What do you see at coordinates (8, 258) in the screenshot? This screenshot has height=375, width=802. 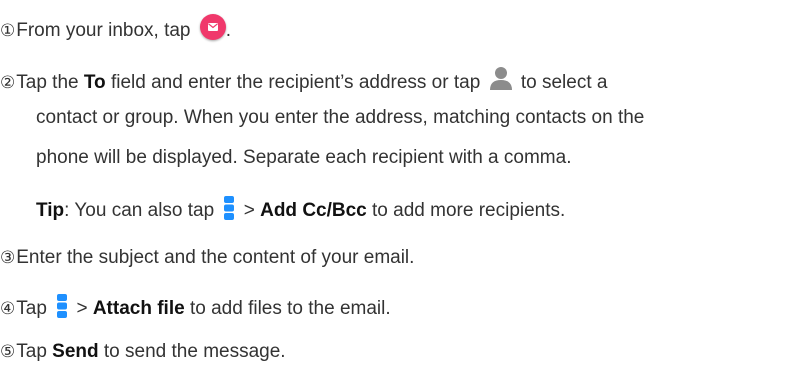 I see `step-number: ③` at bounding box center [8, 258].